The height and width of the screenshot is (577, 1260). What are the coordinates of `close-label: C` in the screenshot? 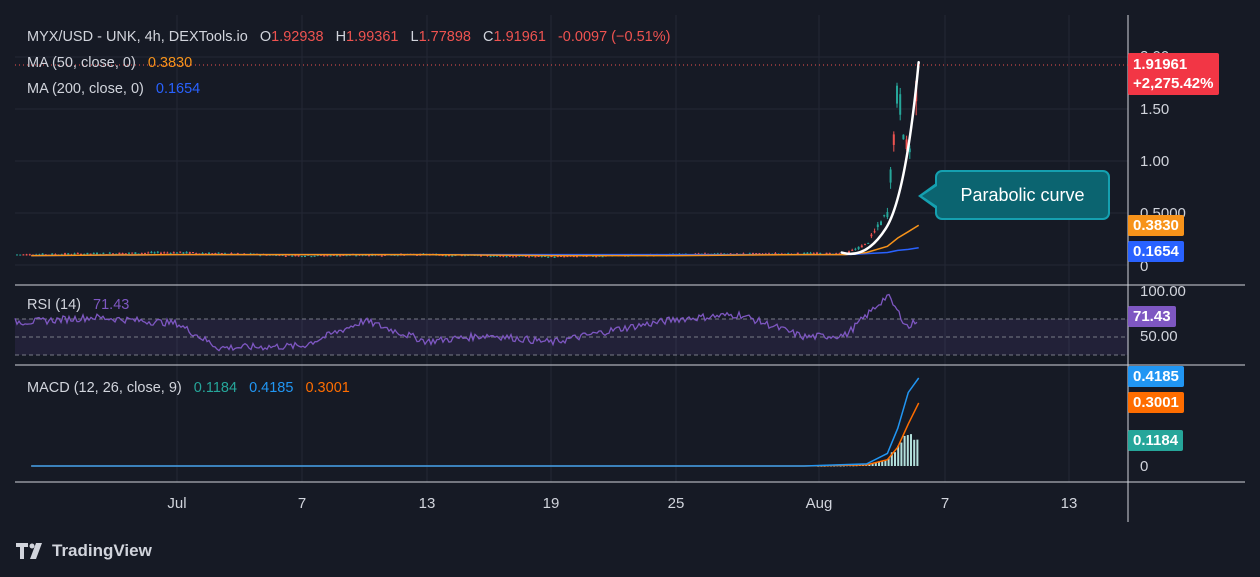 It's located at (488, 37).